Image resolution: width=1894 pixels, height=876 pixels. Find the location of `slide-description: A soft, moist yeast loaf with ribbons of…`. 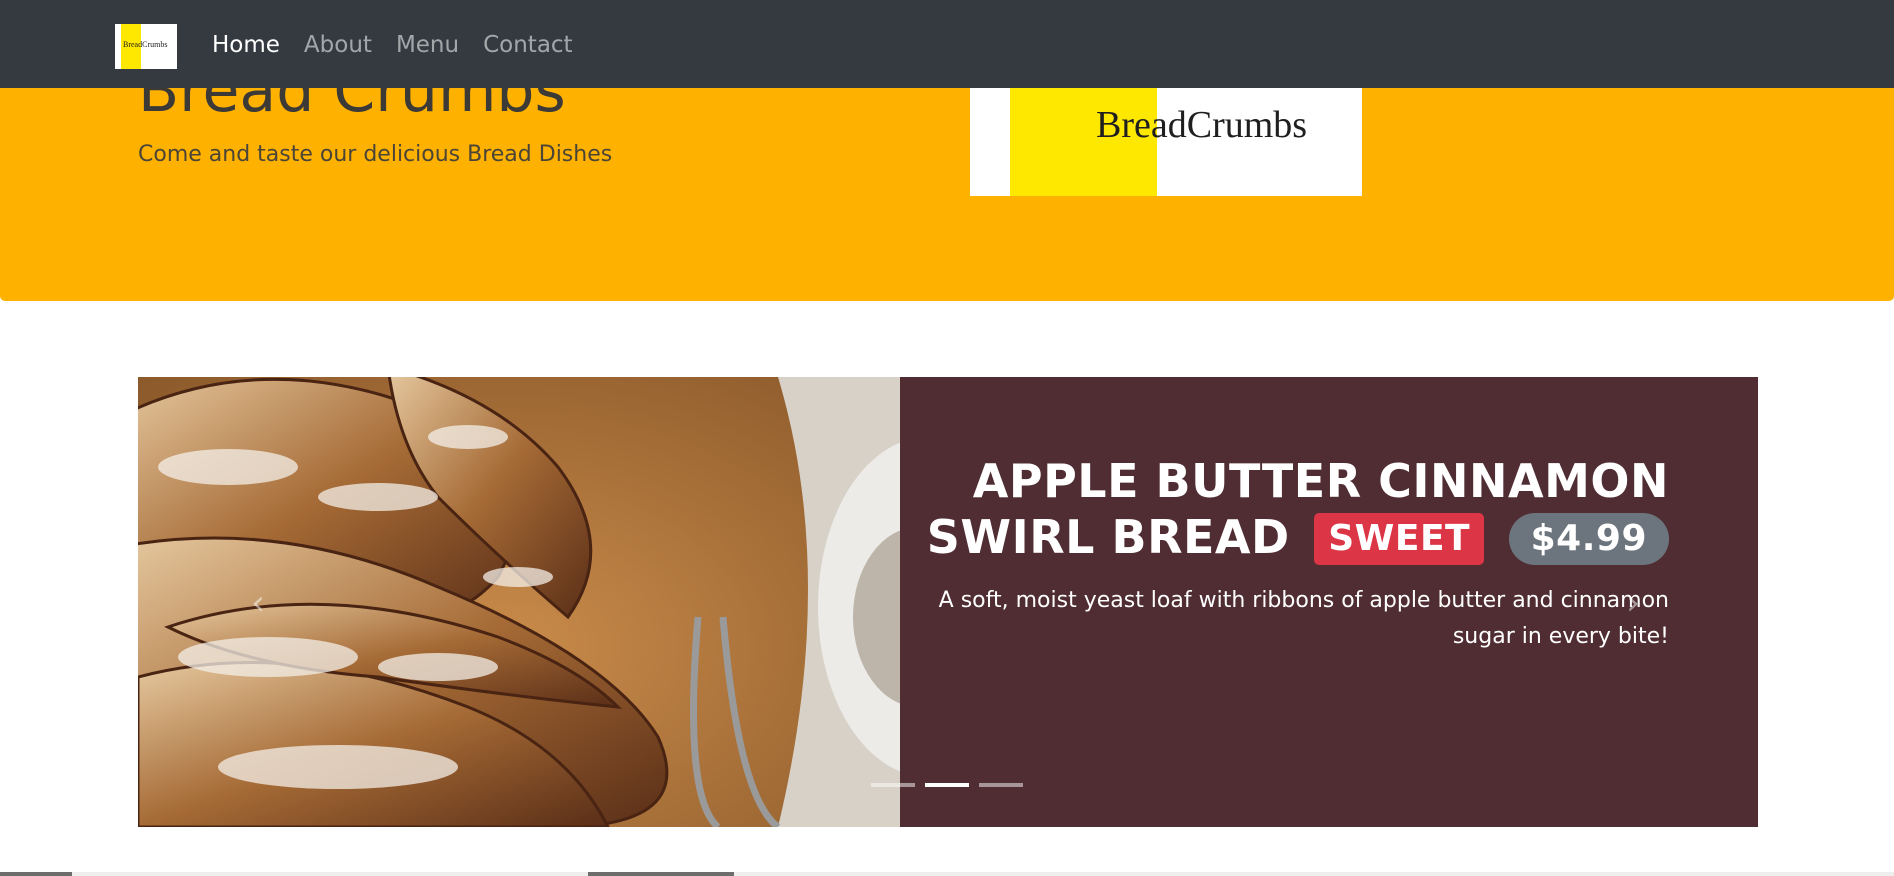

slide-description: A soft, moist yeast loaf with ribbons of… is located at coordinates (1303, 618).